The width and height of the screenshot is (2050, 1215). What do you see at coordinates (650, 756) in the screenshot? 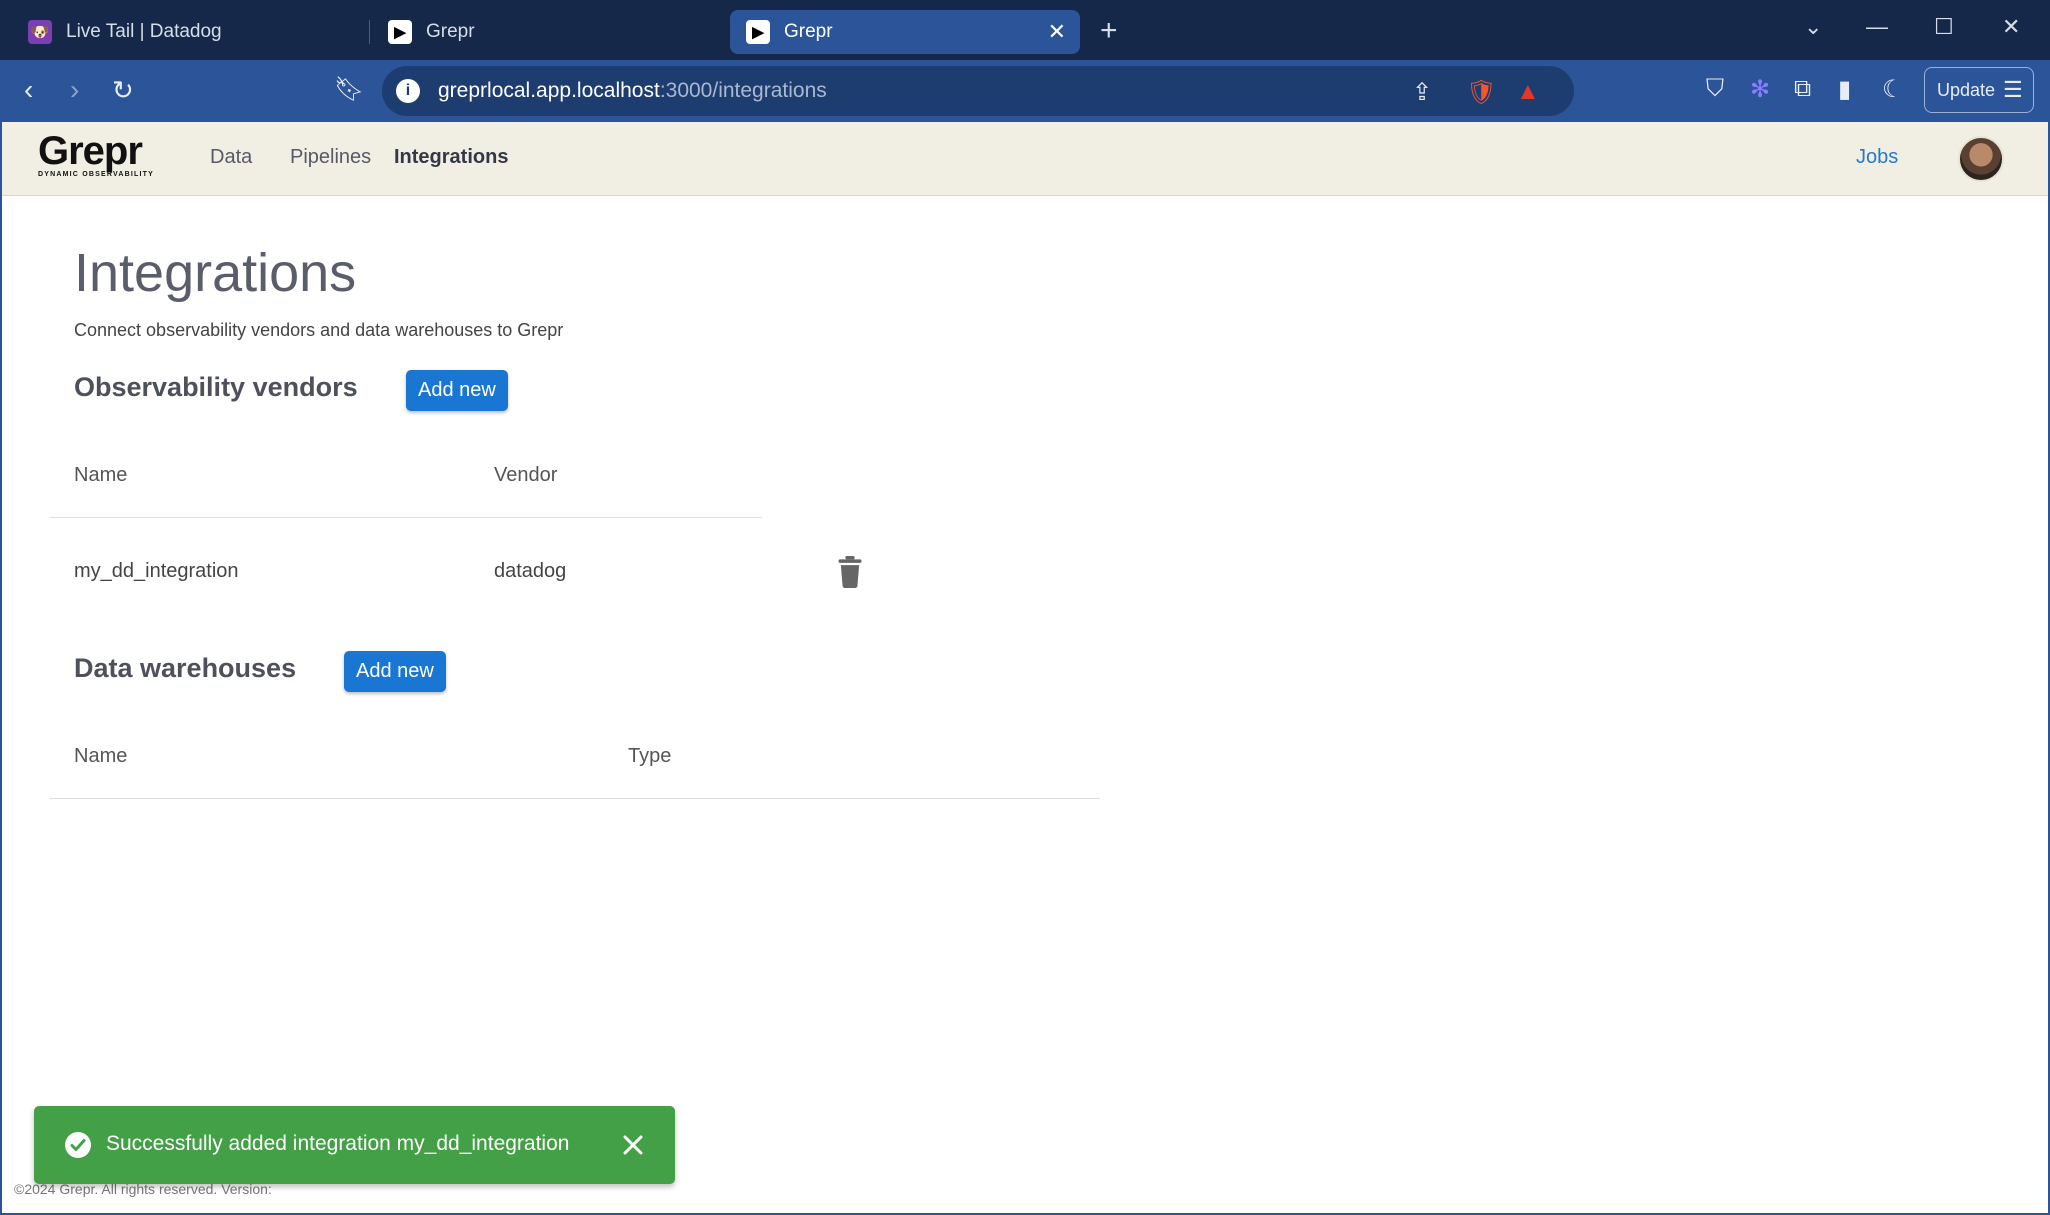
I see `warehouses-col-type: Type` at bounding box center [650, 756].